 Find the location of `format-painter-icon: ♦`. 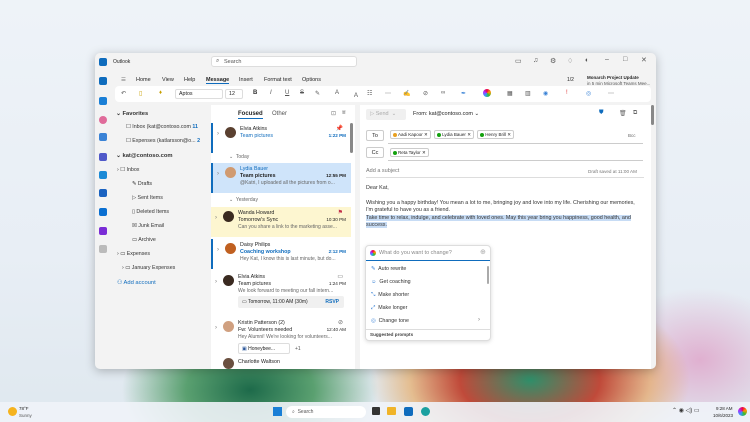

format-painter-icon: ♦ is located at coordinates (160, 93).